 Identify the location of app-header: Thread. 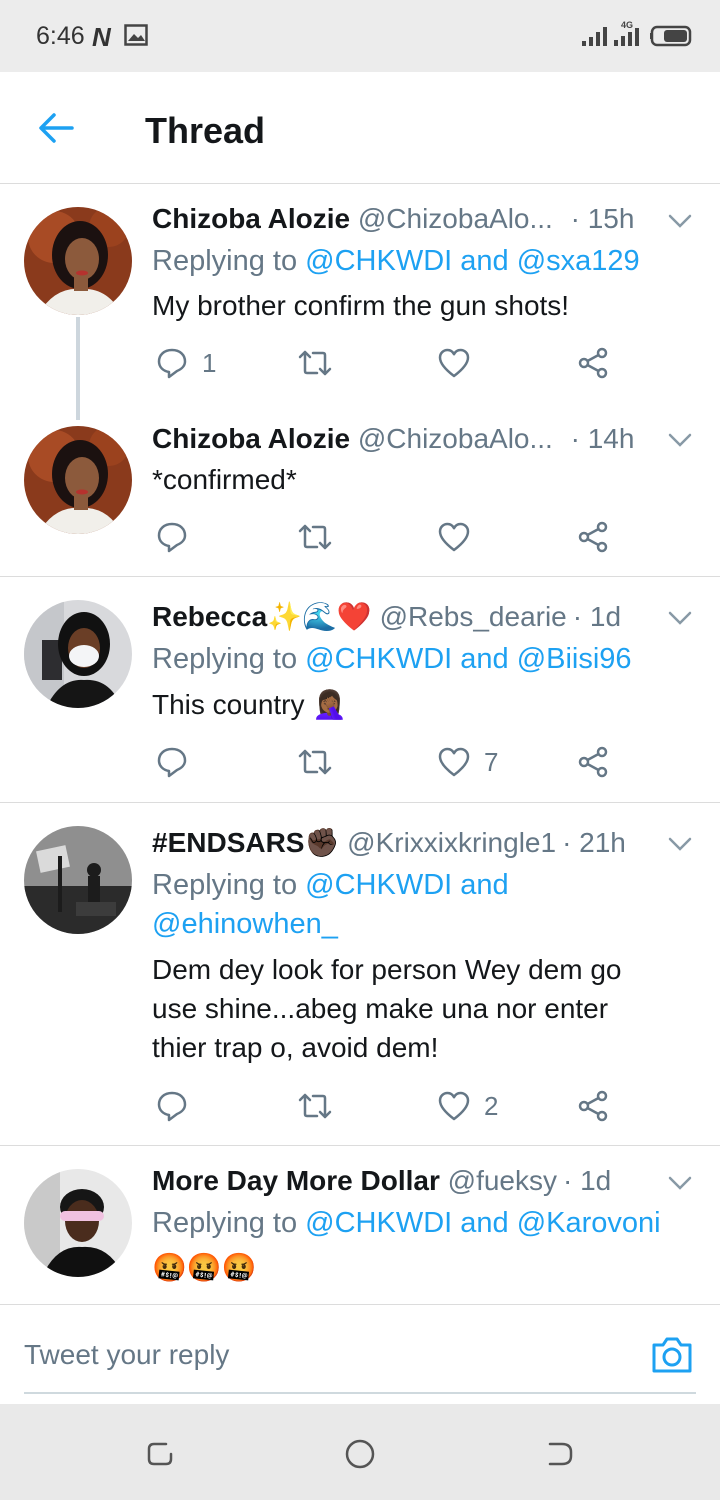
(360, 128).